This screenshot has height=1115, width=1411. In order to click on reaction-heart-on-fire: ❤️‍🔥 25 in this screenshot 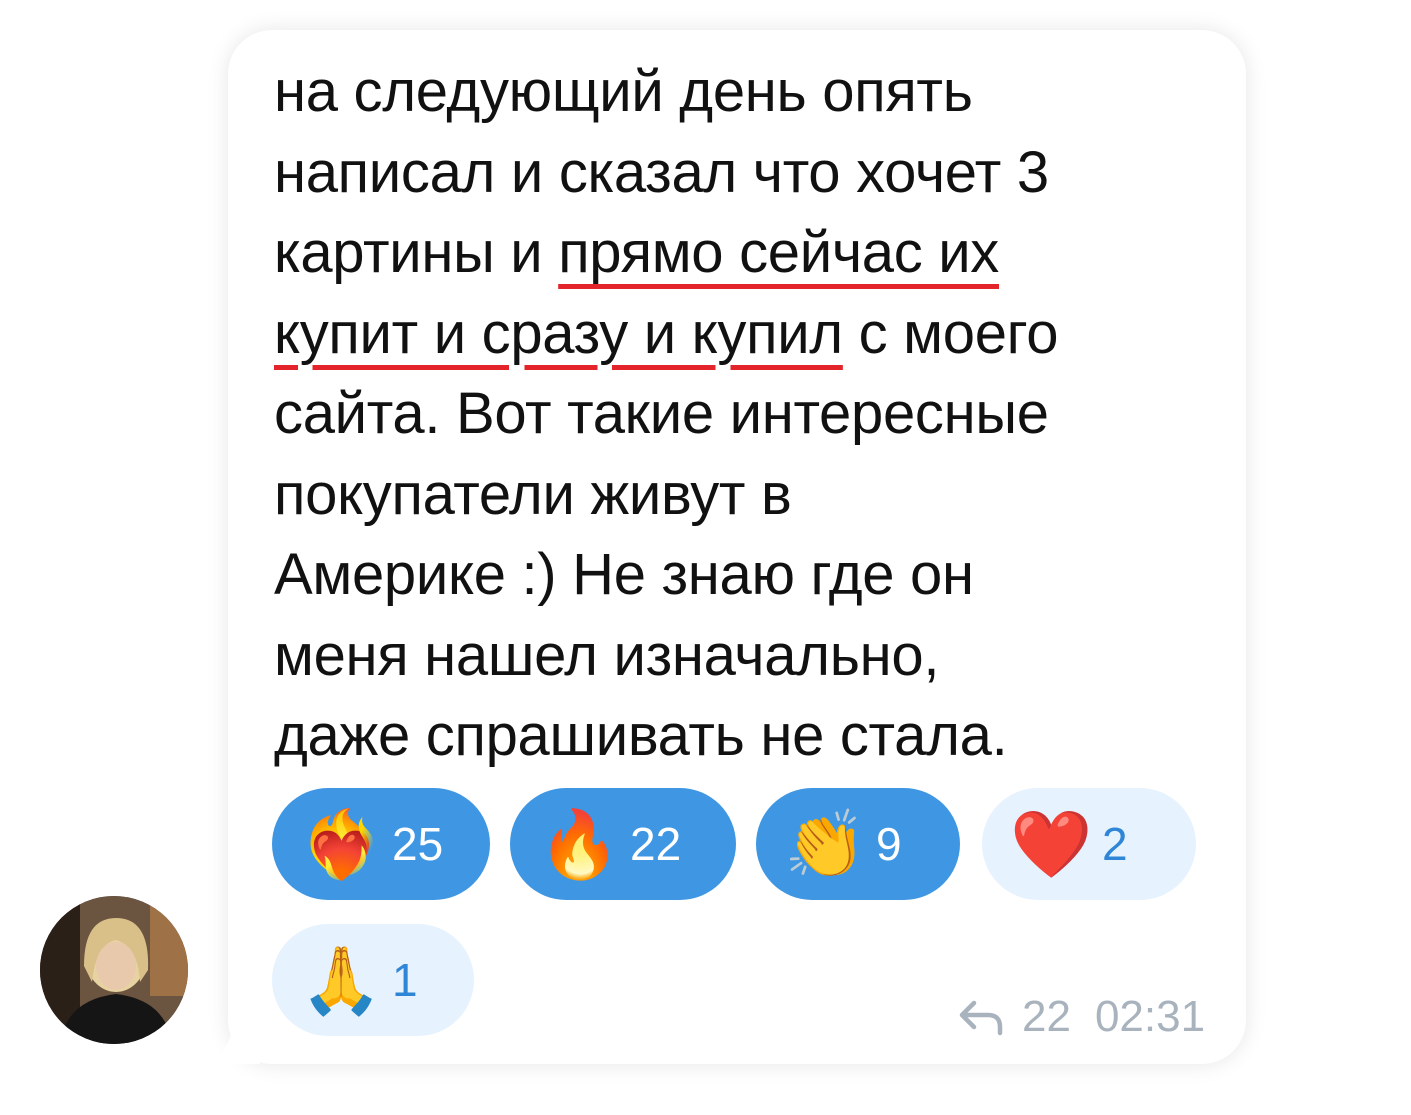, I will do `click(381, 844)`.